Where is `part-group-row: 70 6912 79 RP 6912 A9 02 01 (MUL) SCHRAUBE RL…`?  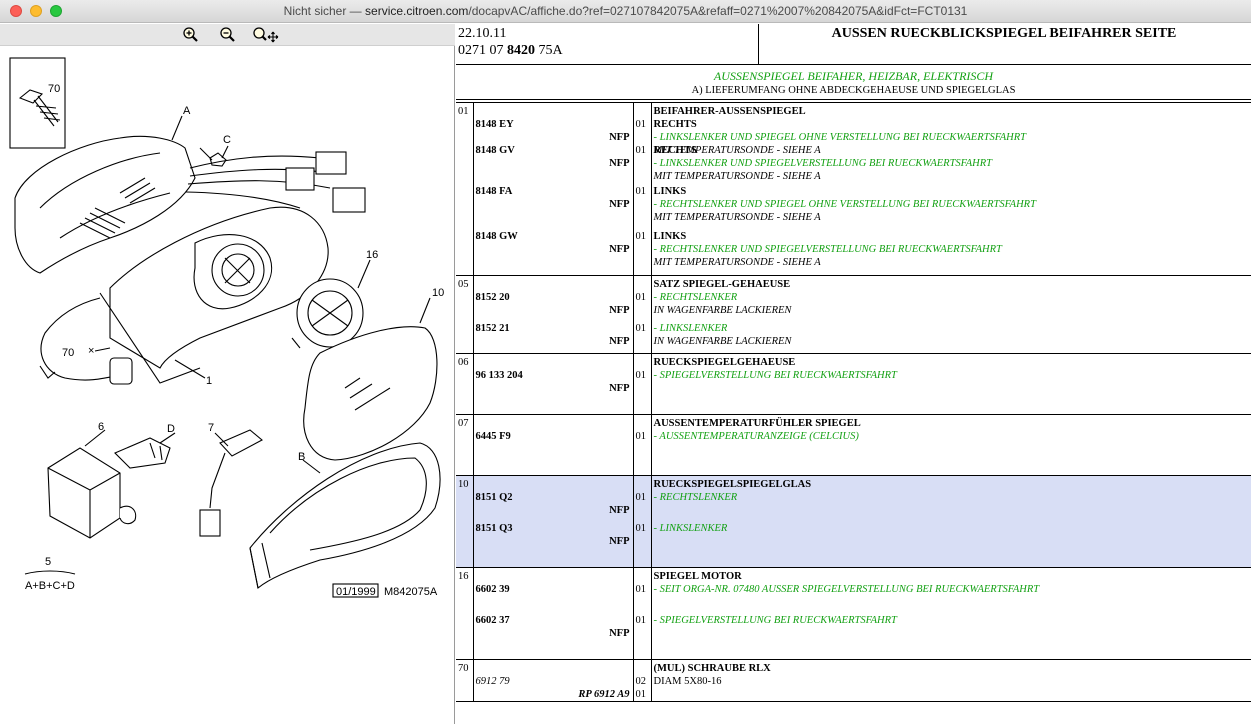
part-group-row: 70 6912 79 RP 6912 A9 02 01 (MUL) SCHRAUBE RL… is located at coordinates (853, 680).